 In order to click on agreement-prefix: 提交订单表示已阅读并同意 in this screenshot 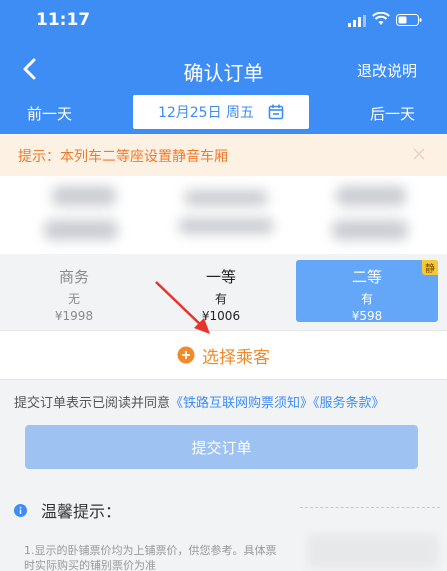, I will do `click(92, 403)`.